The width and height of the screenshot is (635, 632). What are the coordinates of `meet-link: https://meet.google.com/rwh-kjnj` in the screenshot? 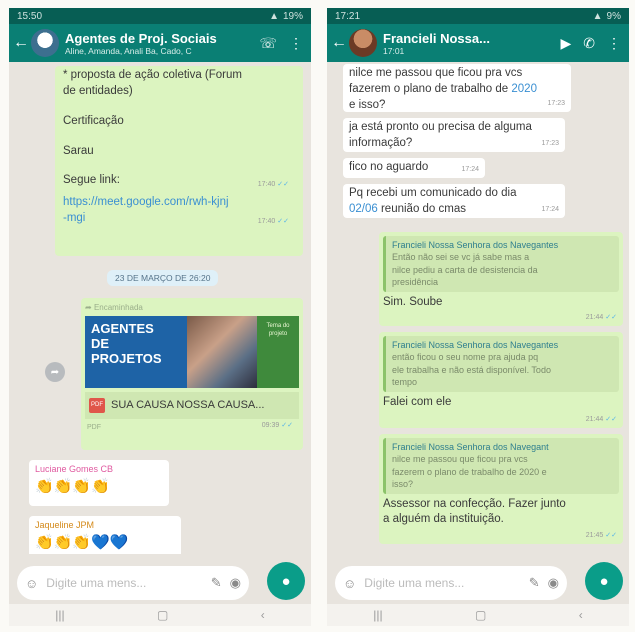 It's located at (146, 202).